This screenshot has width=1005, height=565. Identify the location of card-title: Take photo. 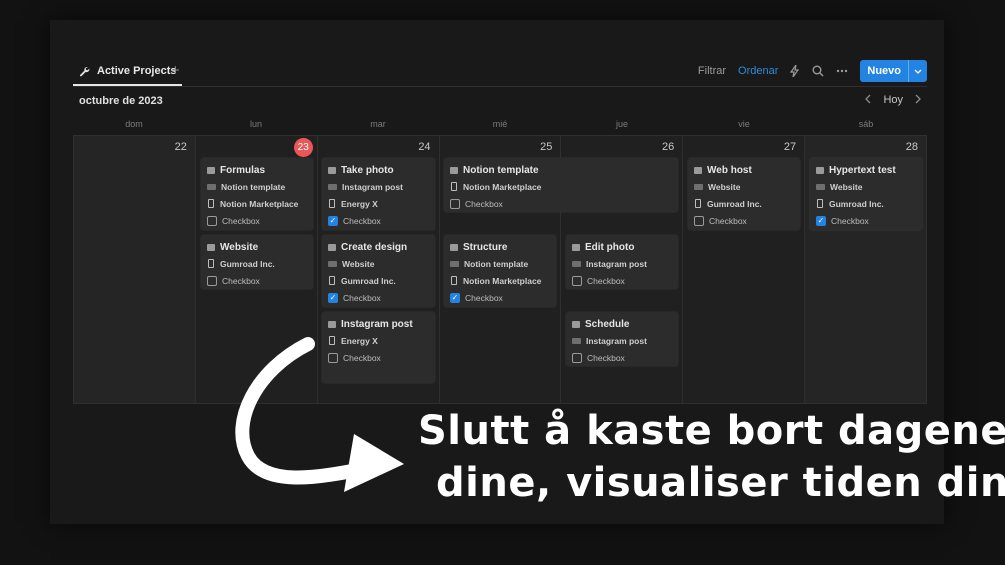
(378, 170).